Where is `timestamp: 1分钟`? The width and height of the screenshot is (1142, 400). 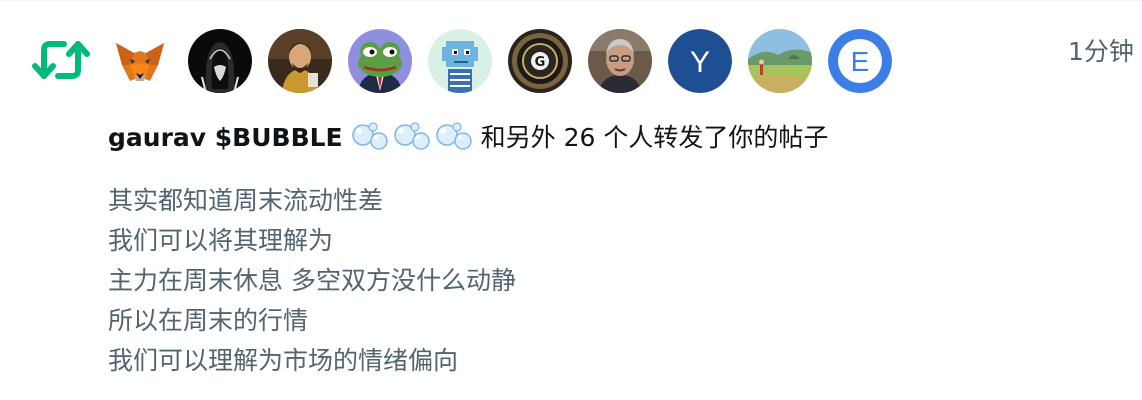 timestamp: 1分钟 is located at coordinates (1101, 50).